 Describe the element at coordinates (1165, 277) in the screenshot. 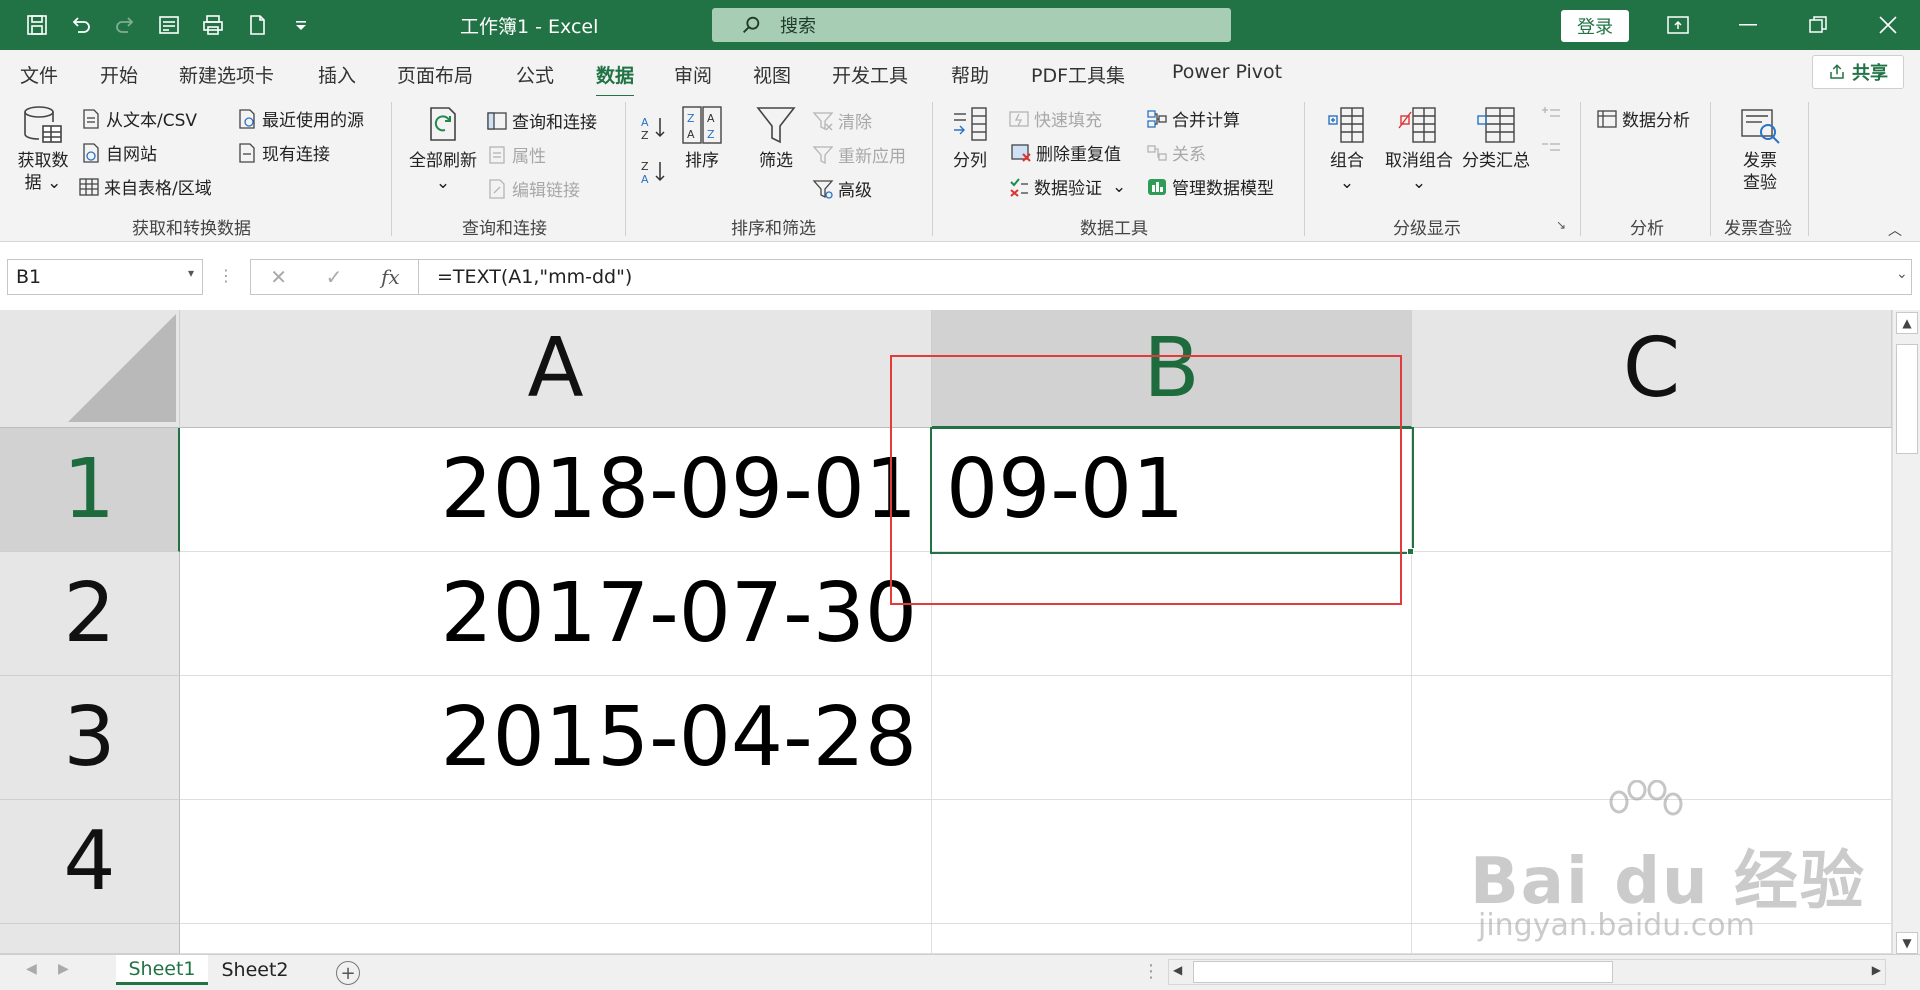

I see `formula-input: =TEXT(A1,"mm-dd")` at that location.